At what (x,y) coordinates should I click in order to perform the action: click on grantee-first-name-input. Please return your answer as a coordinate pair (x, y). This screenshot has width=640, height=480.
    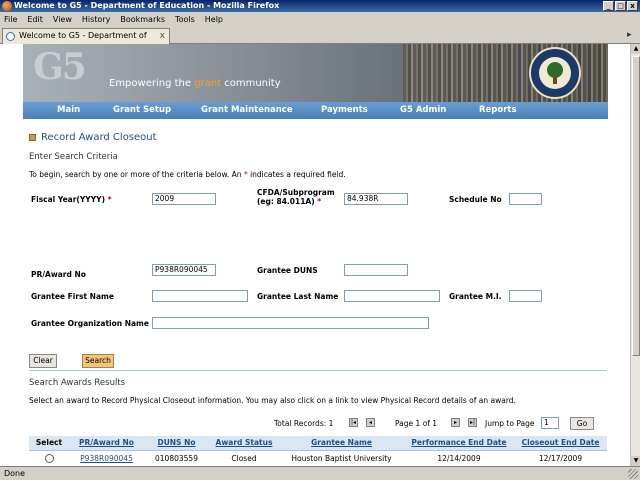
    Looking at the image, I should click on (200, 296).